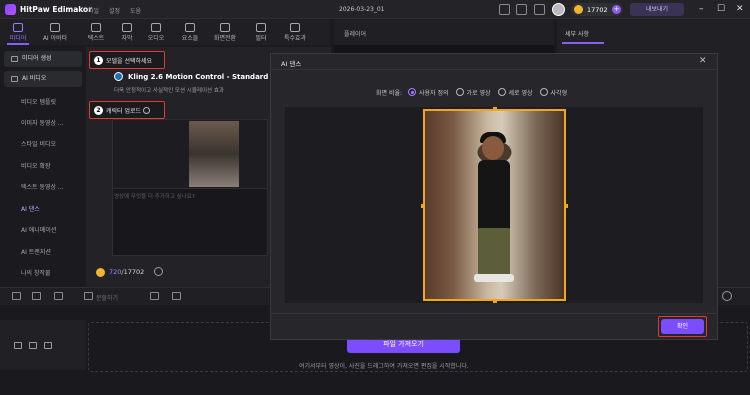 The image size is (750, 395). Describe the element at coordinates (135, 10) in the screenshot. I see `menu-help: 도움` at that location.